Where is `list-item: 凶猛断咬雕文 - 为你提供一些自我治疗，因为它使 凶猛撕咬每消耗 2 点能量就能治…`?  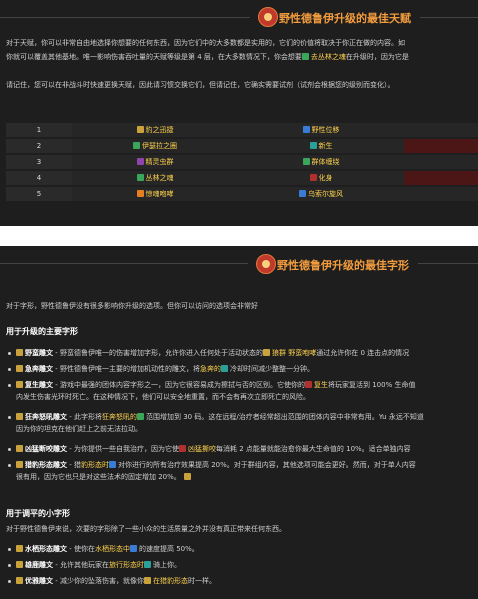 list-item: 凶猛断咬雕文 - 为你提供一些自我治疗，因为它使 凶猛撕咬每消耗 2 点能量就能治… is located at coordinates (243, 449).